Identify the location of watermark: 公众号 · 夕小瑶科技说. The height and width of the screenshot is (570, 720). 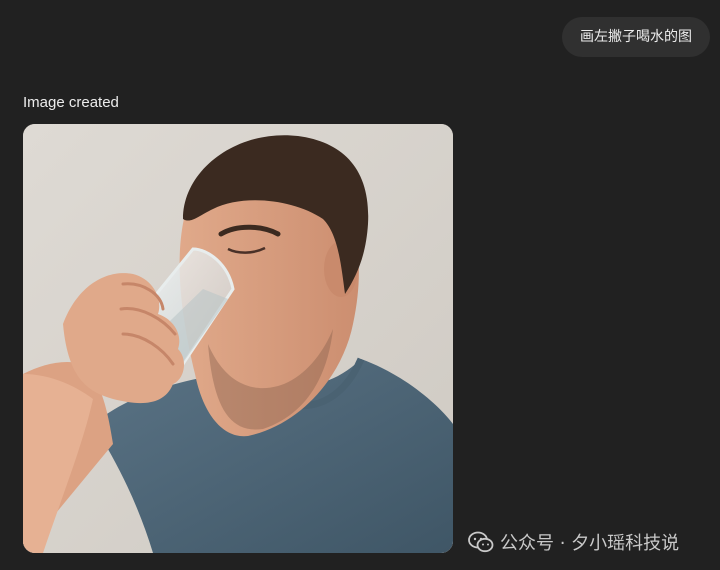
(573, 542).